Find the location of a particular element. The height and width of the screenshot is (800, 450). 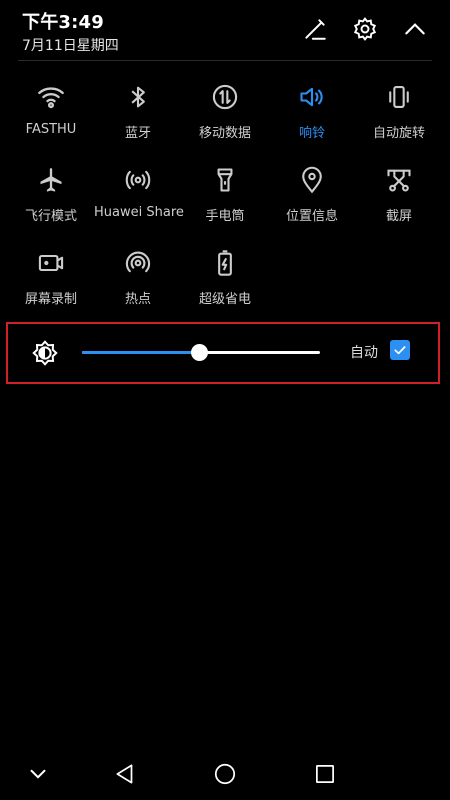

tile-label: 蓝牙 is located at coordinates (137, 133).